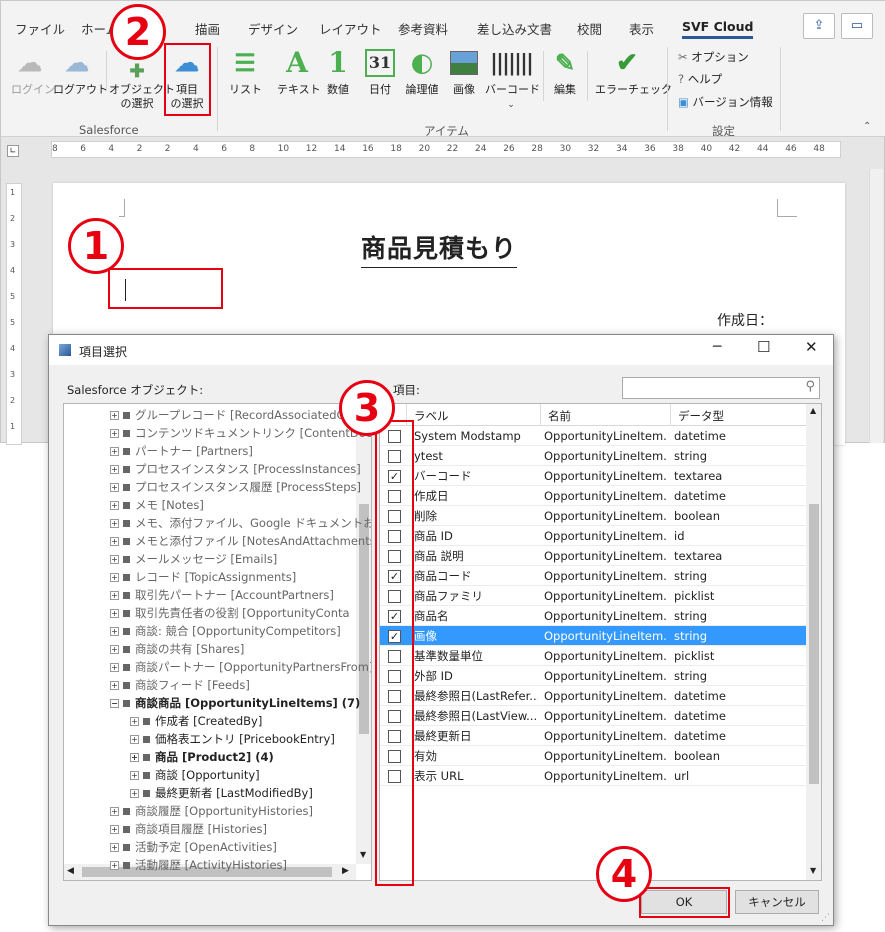 This screenshot has width=885, height=932. I want to click on tab-stop-selector-icon: ∟, so click(13, 151).